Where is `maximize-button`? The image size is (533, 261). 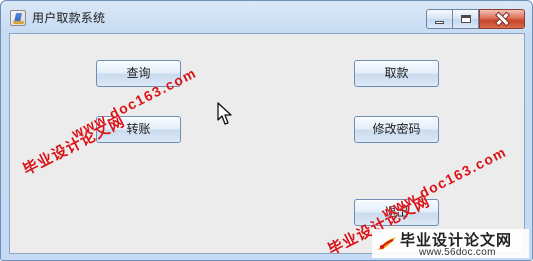 maximize-button is located at coordinates (466, 19).